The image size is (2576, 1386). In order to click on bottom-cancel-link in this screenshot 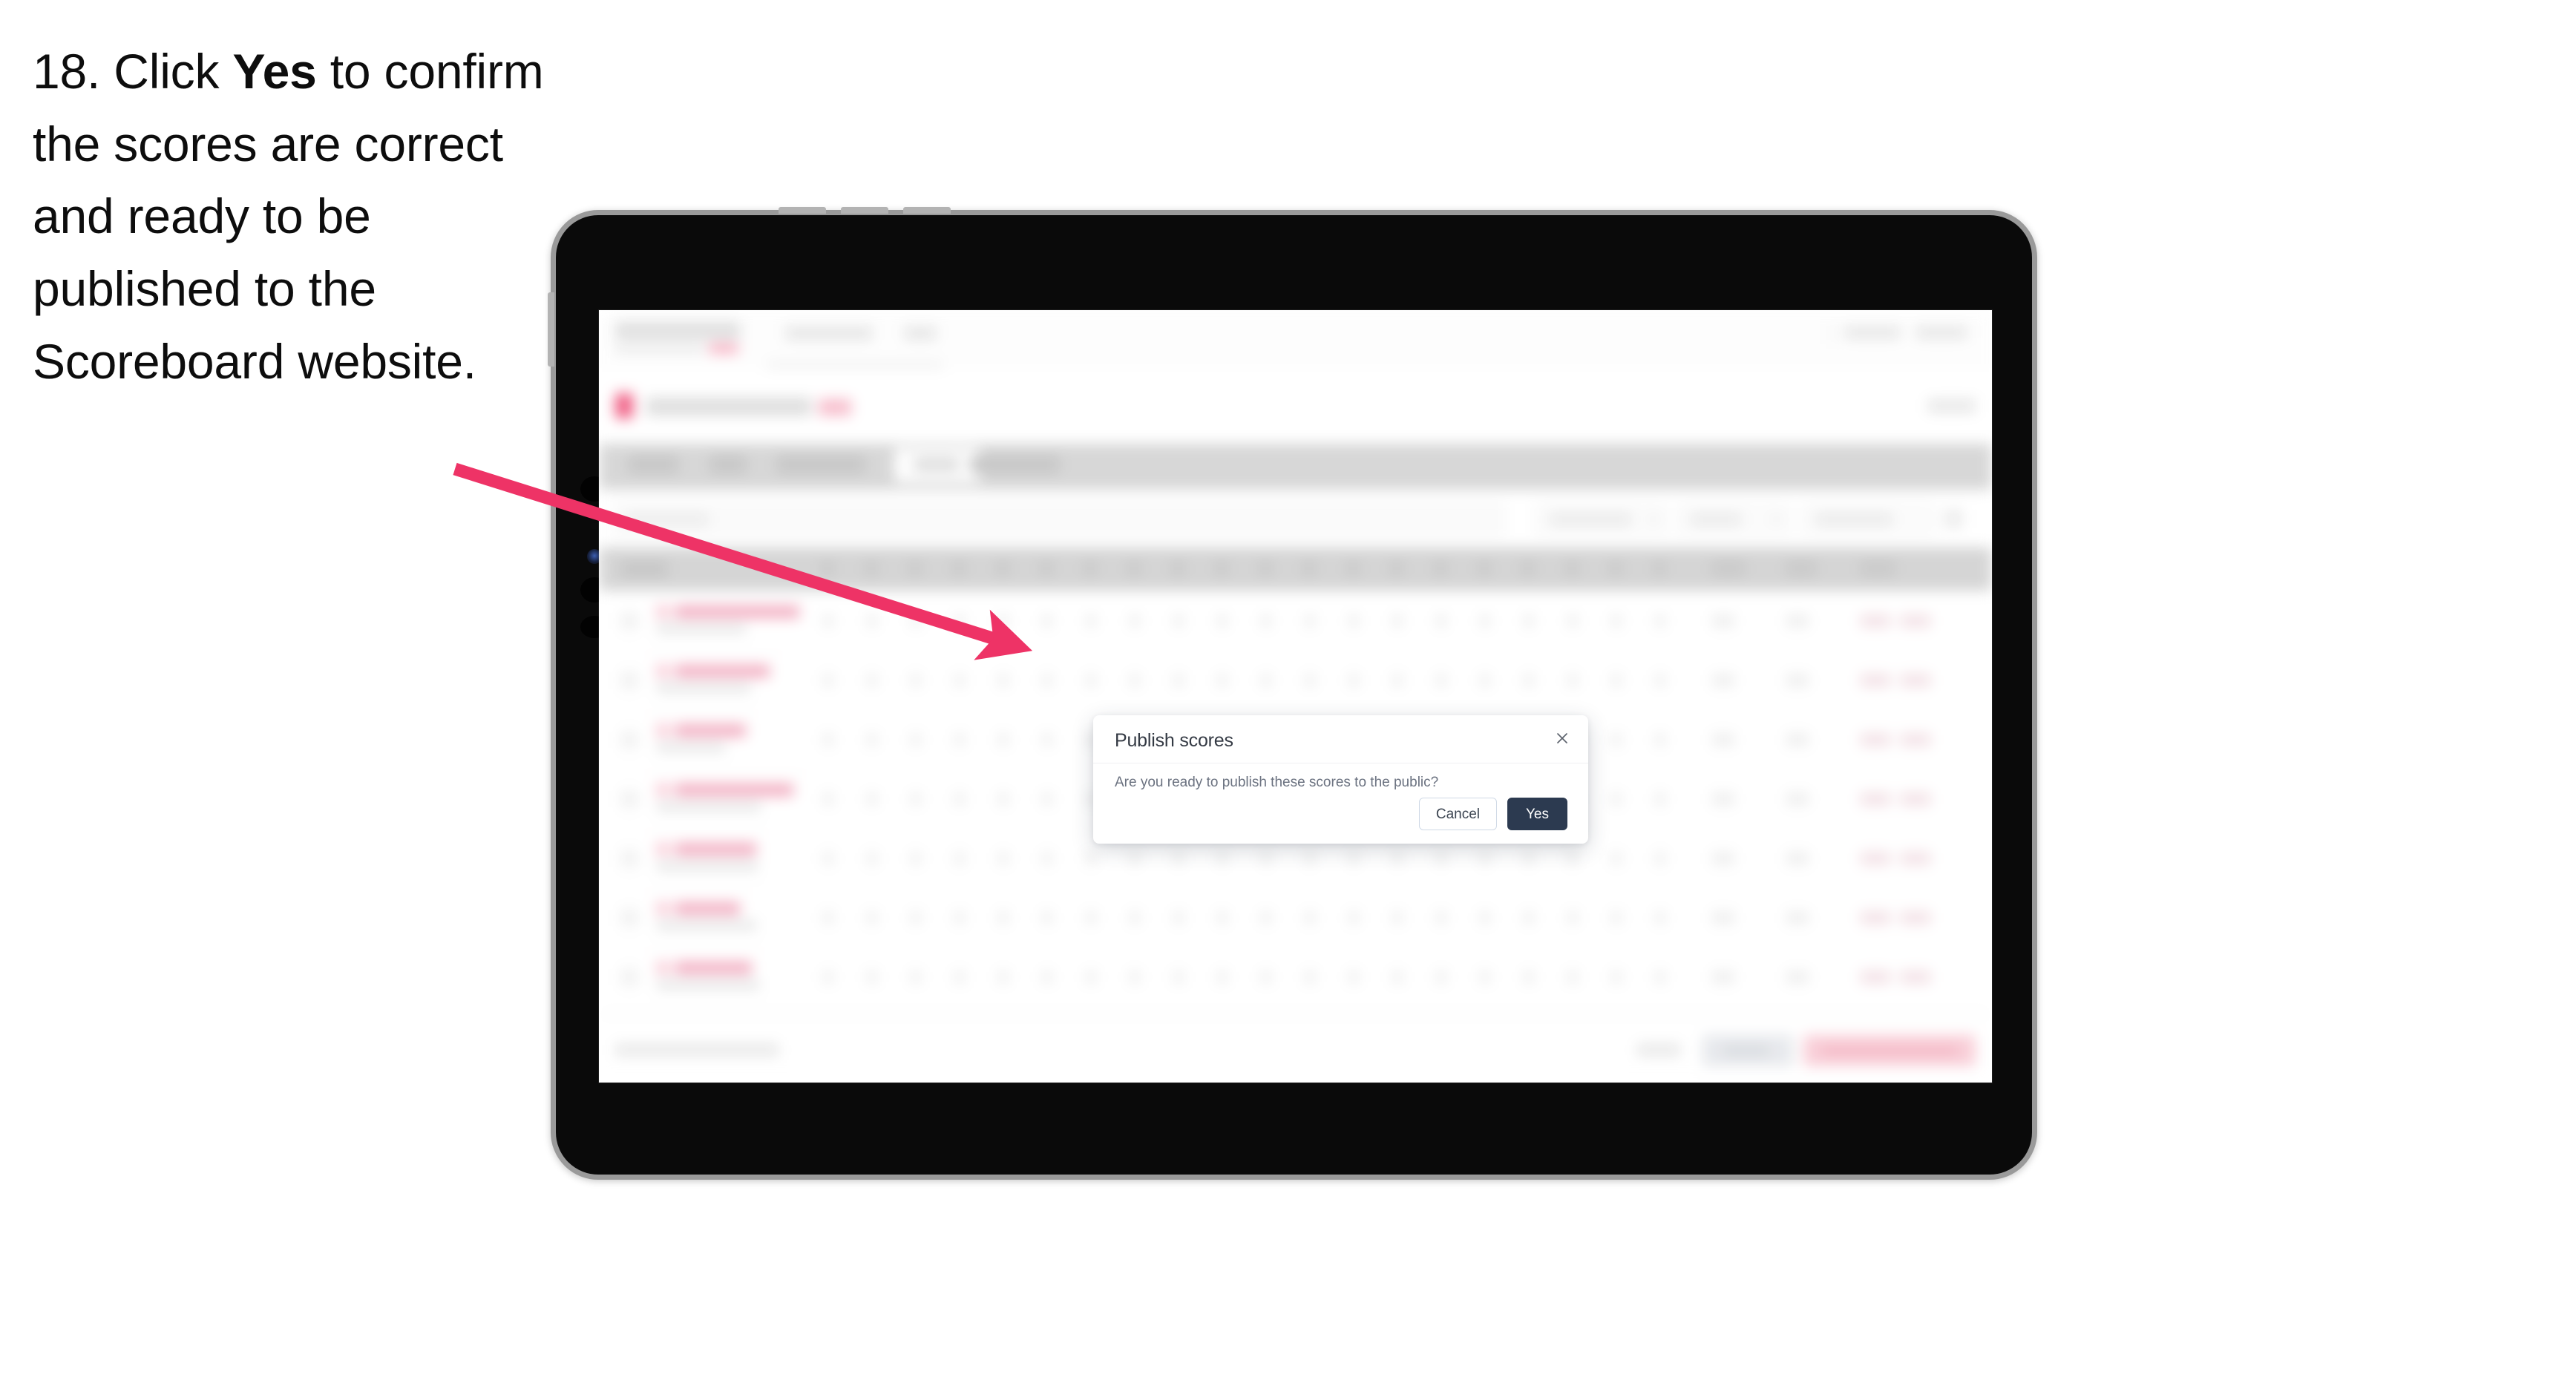, I will do `click(1658, 1050)`.